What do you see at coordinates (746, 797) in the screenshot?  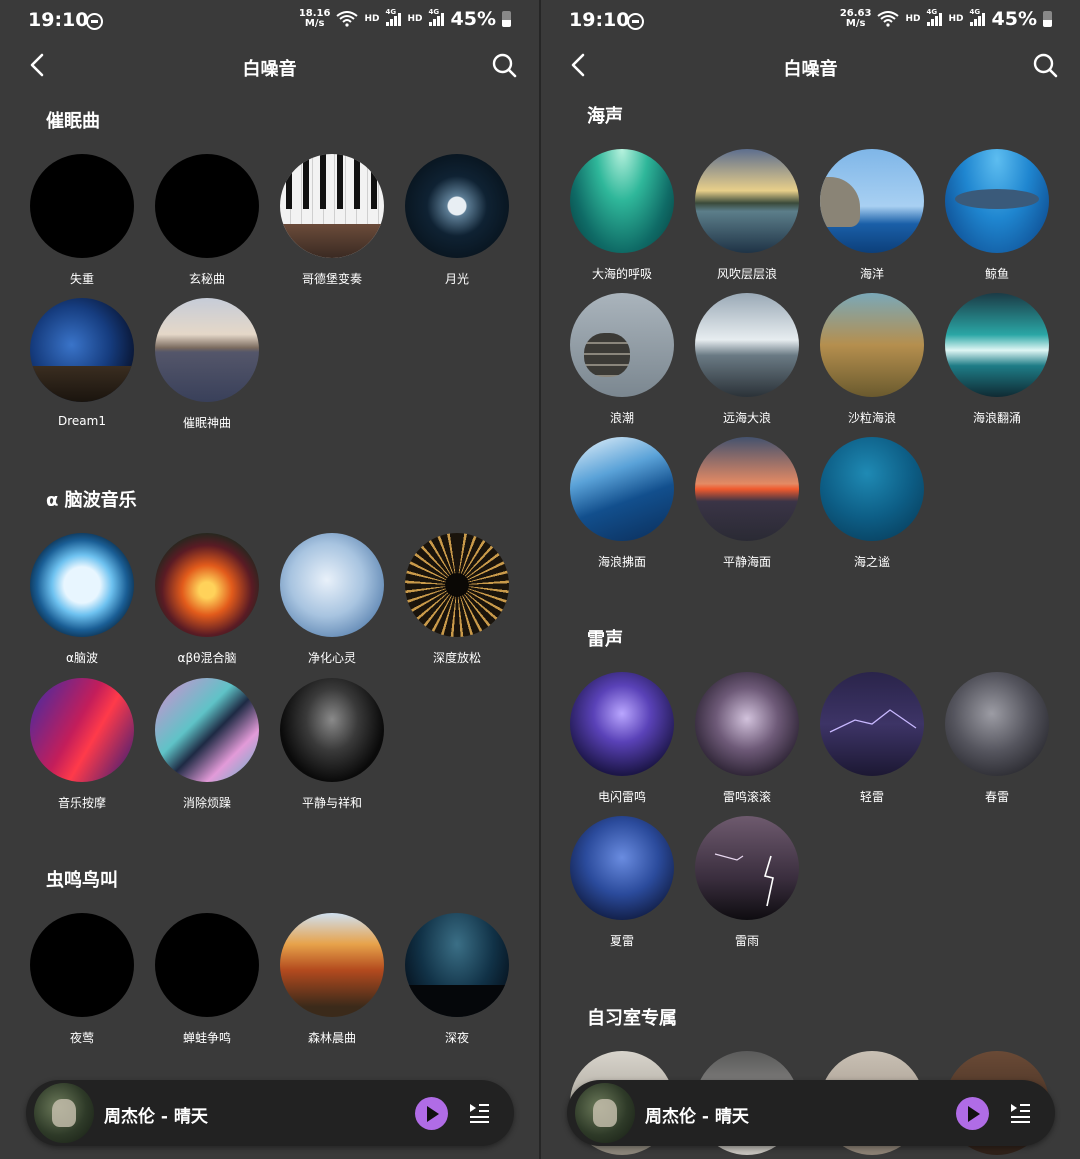 I see `sound-label: 雷鸣滚滚` at bounding box center [746, 797].